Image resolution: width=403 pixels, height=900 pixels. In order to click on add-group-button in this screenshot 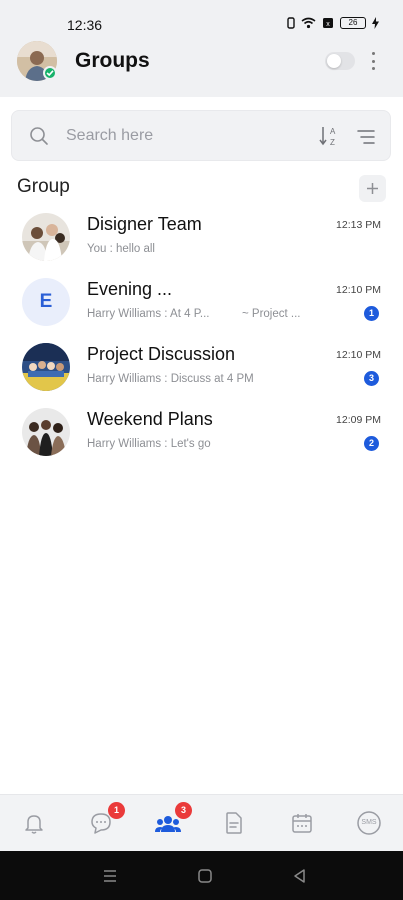, I will do `click(372, 188)`.